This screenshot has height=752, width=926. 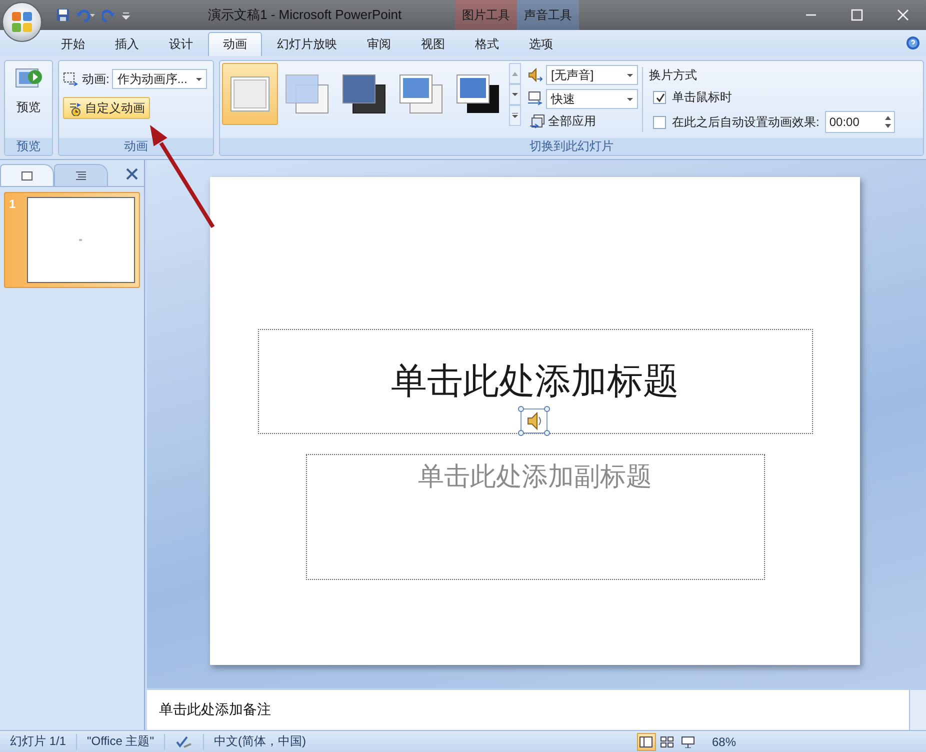 I want to click on section-title: 换片方式, so click(x=673, y=75).